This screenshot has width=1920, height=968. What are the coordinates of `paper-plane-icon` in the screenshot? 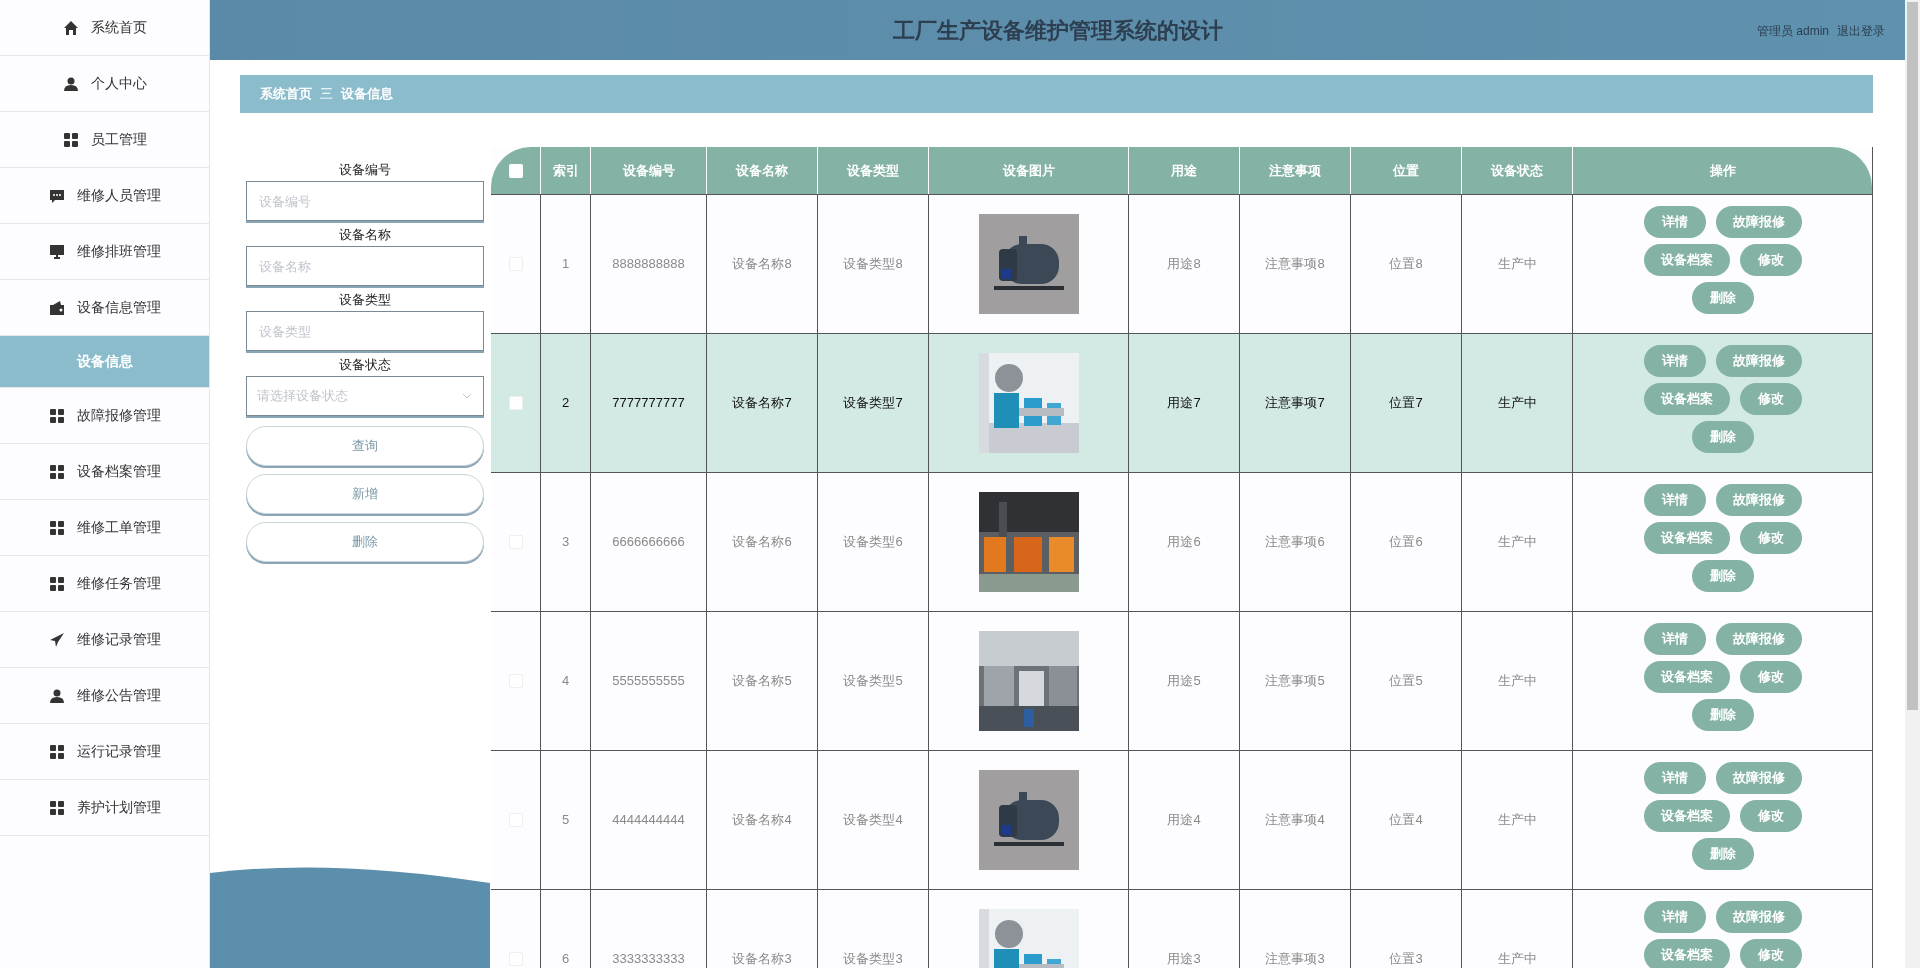 It's located at (56, 639).